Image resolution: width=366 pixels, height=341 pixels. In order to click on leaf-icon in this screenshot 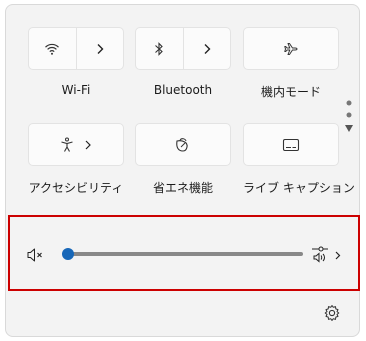, I will do `click(182, 144)`.